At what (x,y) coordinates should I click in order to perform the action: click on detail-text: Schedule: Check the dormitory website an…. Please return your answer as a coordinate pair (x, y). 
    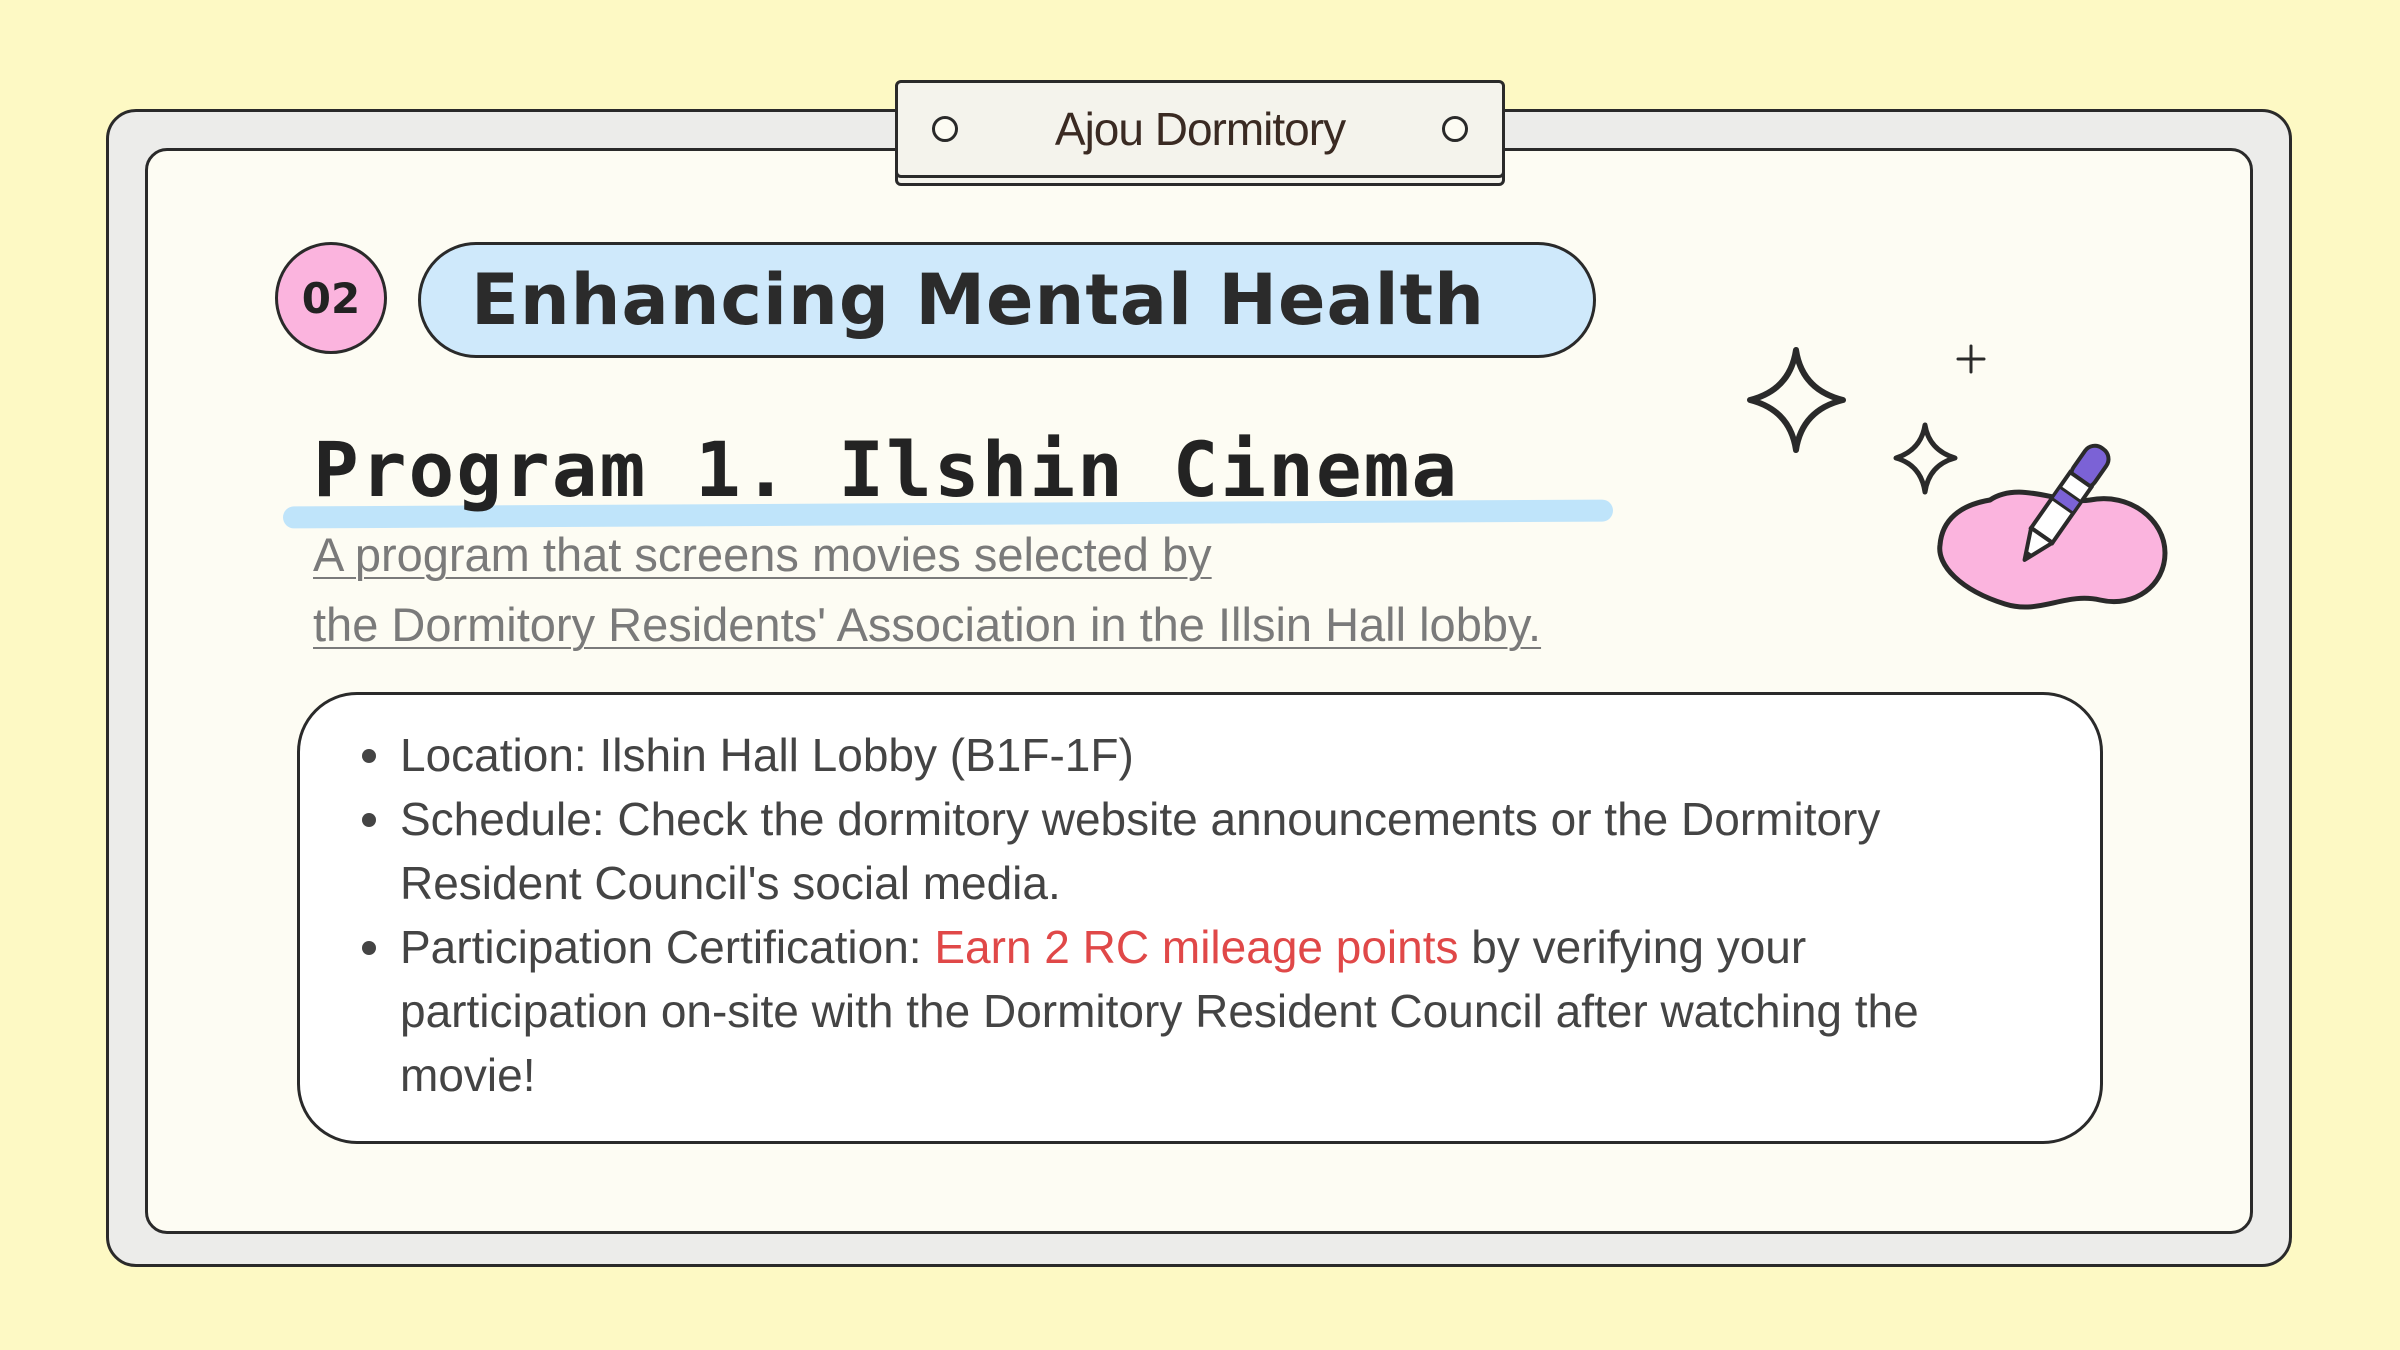
    Looking at the image, I should click on (1140, 851).